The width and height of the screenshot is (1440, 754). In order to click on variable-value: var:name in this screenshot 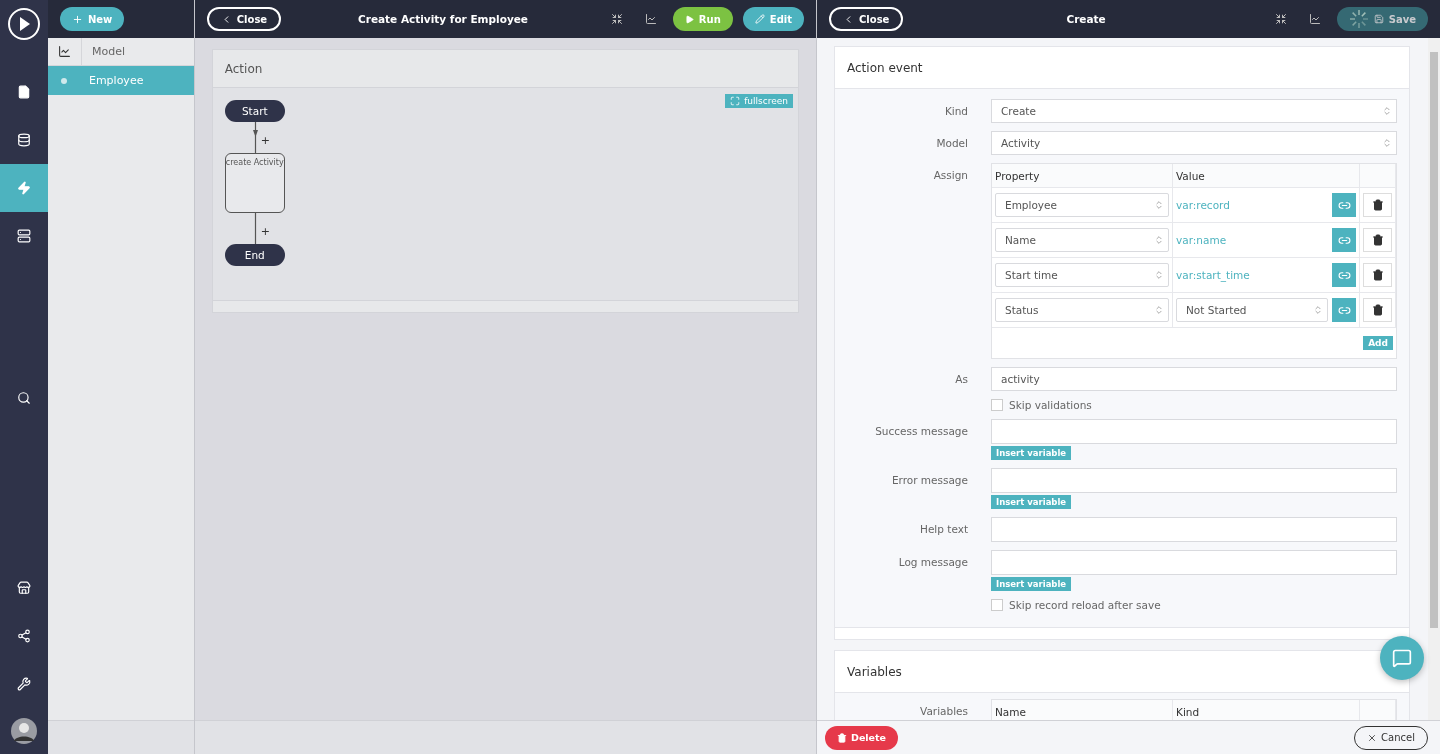, I will do `click(1202, 240)`.